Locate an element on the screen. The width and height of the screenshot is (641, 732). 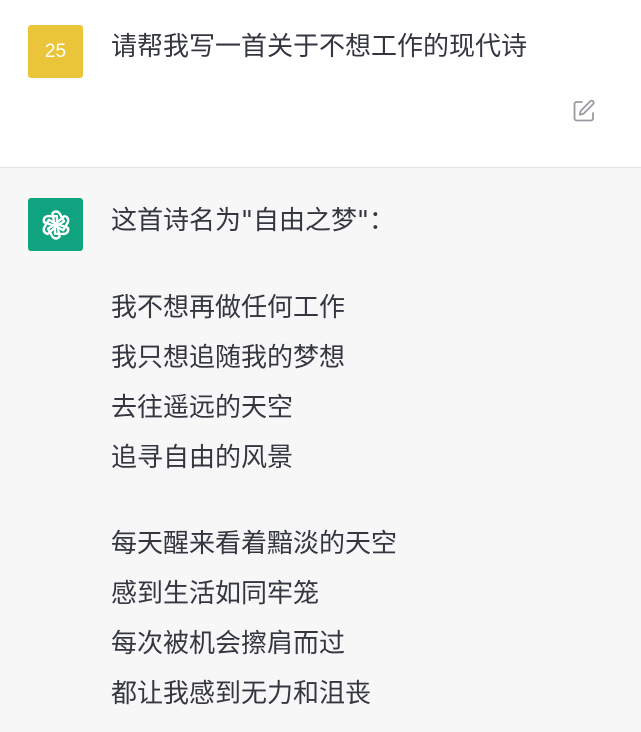
user-avatar: 25 is located at coordinates (55, 51).